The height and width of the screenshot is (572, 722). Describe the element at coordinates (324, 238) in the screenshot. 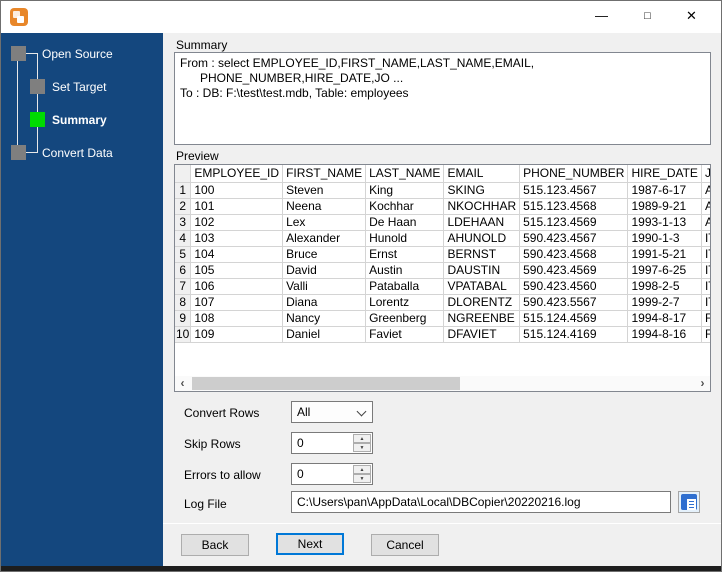

I see `table-cell: Alexander` at that location.